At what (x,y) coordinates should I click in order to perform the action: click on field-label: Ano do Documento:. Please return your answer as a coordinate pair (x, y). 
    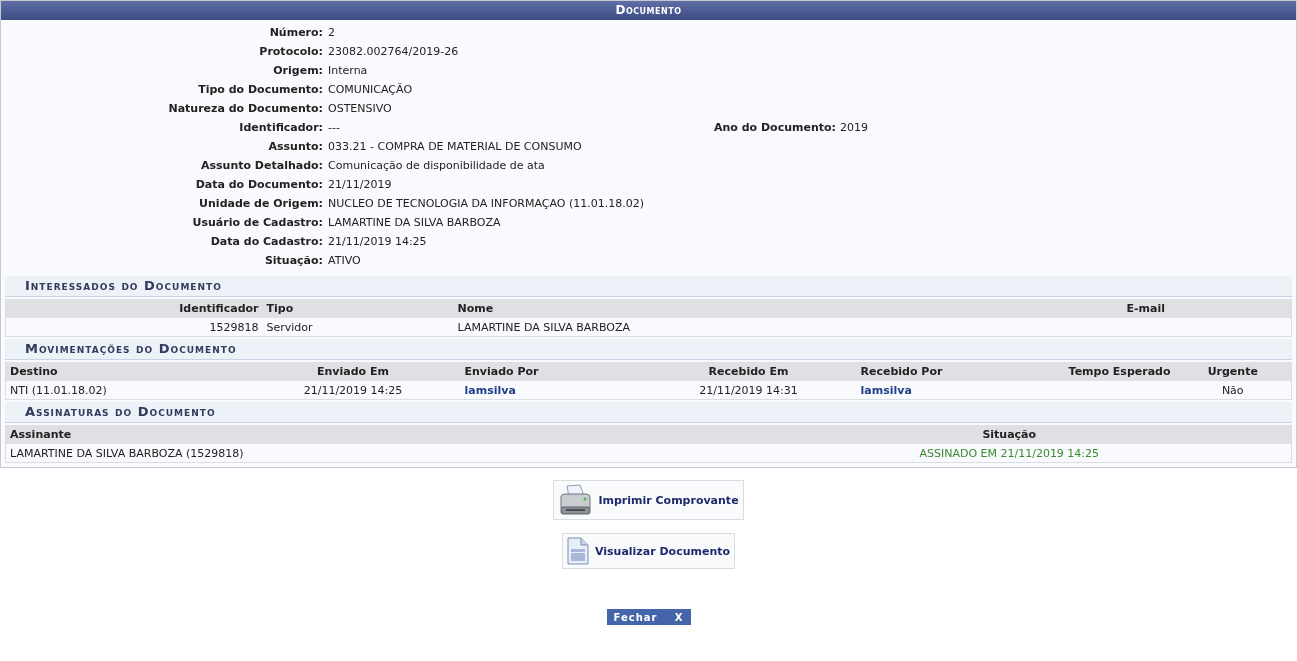
    Looking at the image, I should click on (775, 127).